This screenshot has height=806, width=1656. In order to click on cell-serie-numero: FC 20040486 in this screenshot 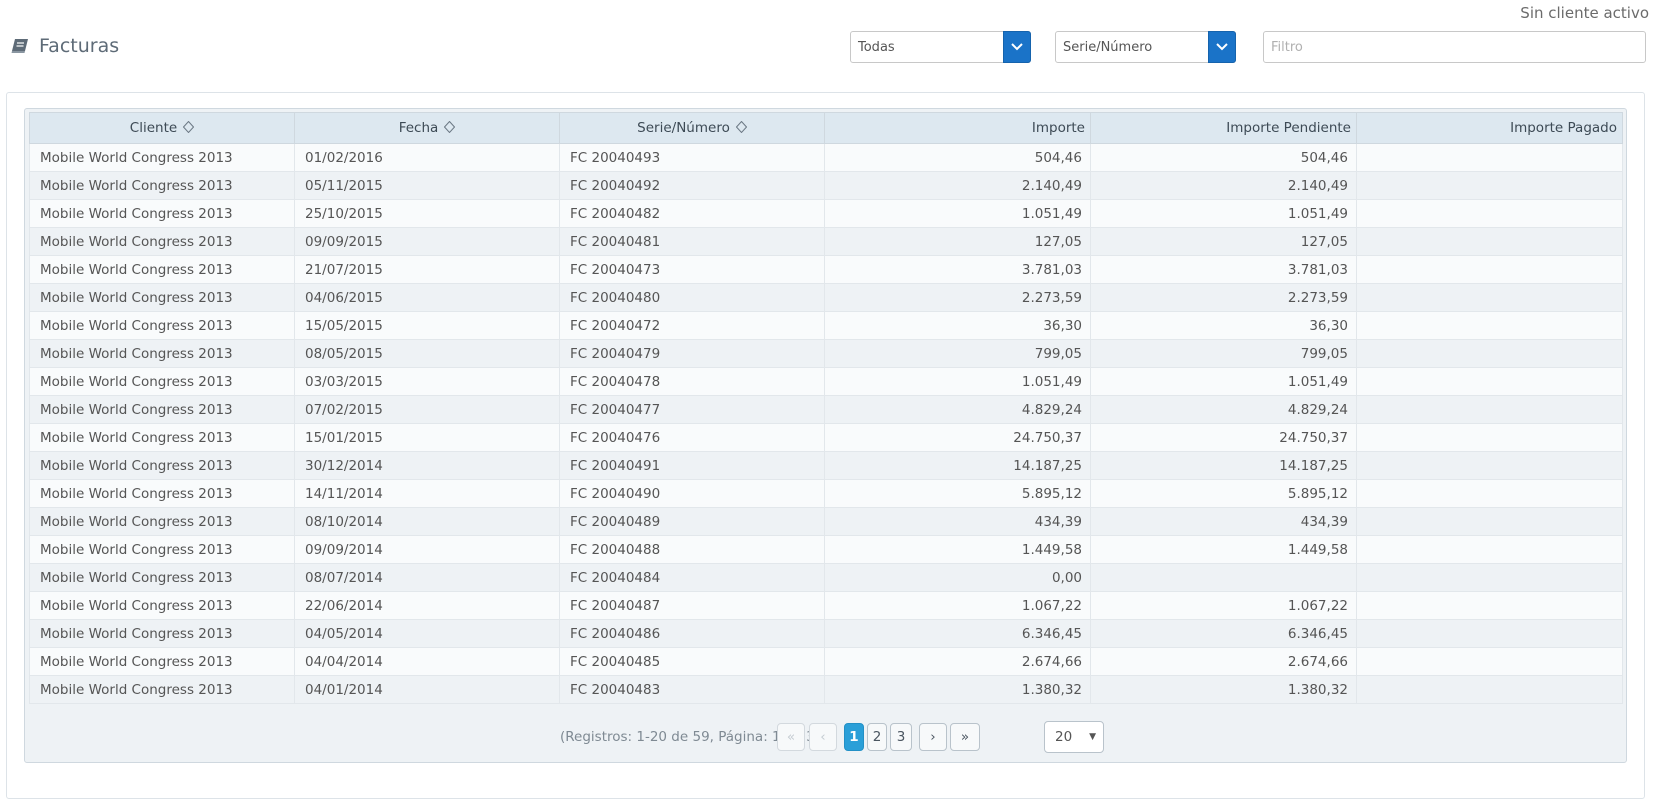, I will do `click(692, 633)`.